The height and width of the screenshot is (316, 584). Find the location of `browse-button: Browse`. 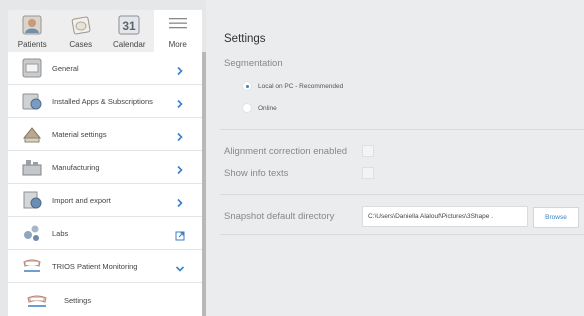

browse-button: Browse is located at coordinates (556, 217).